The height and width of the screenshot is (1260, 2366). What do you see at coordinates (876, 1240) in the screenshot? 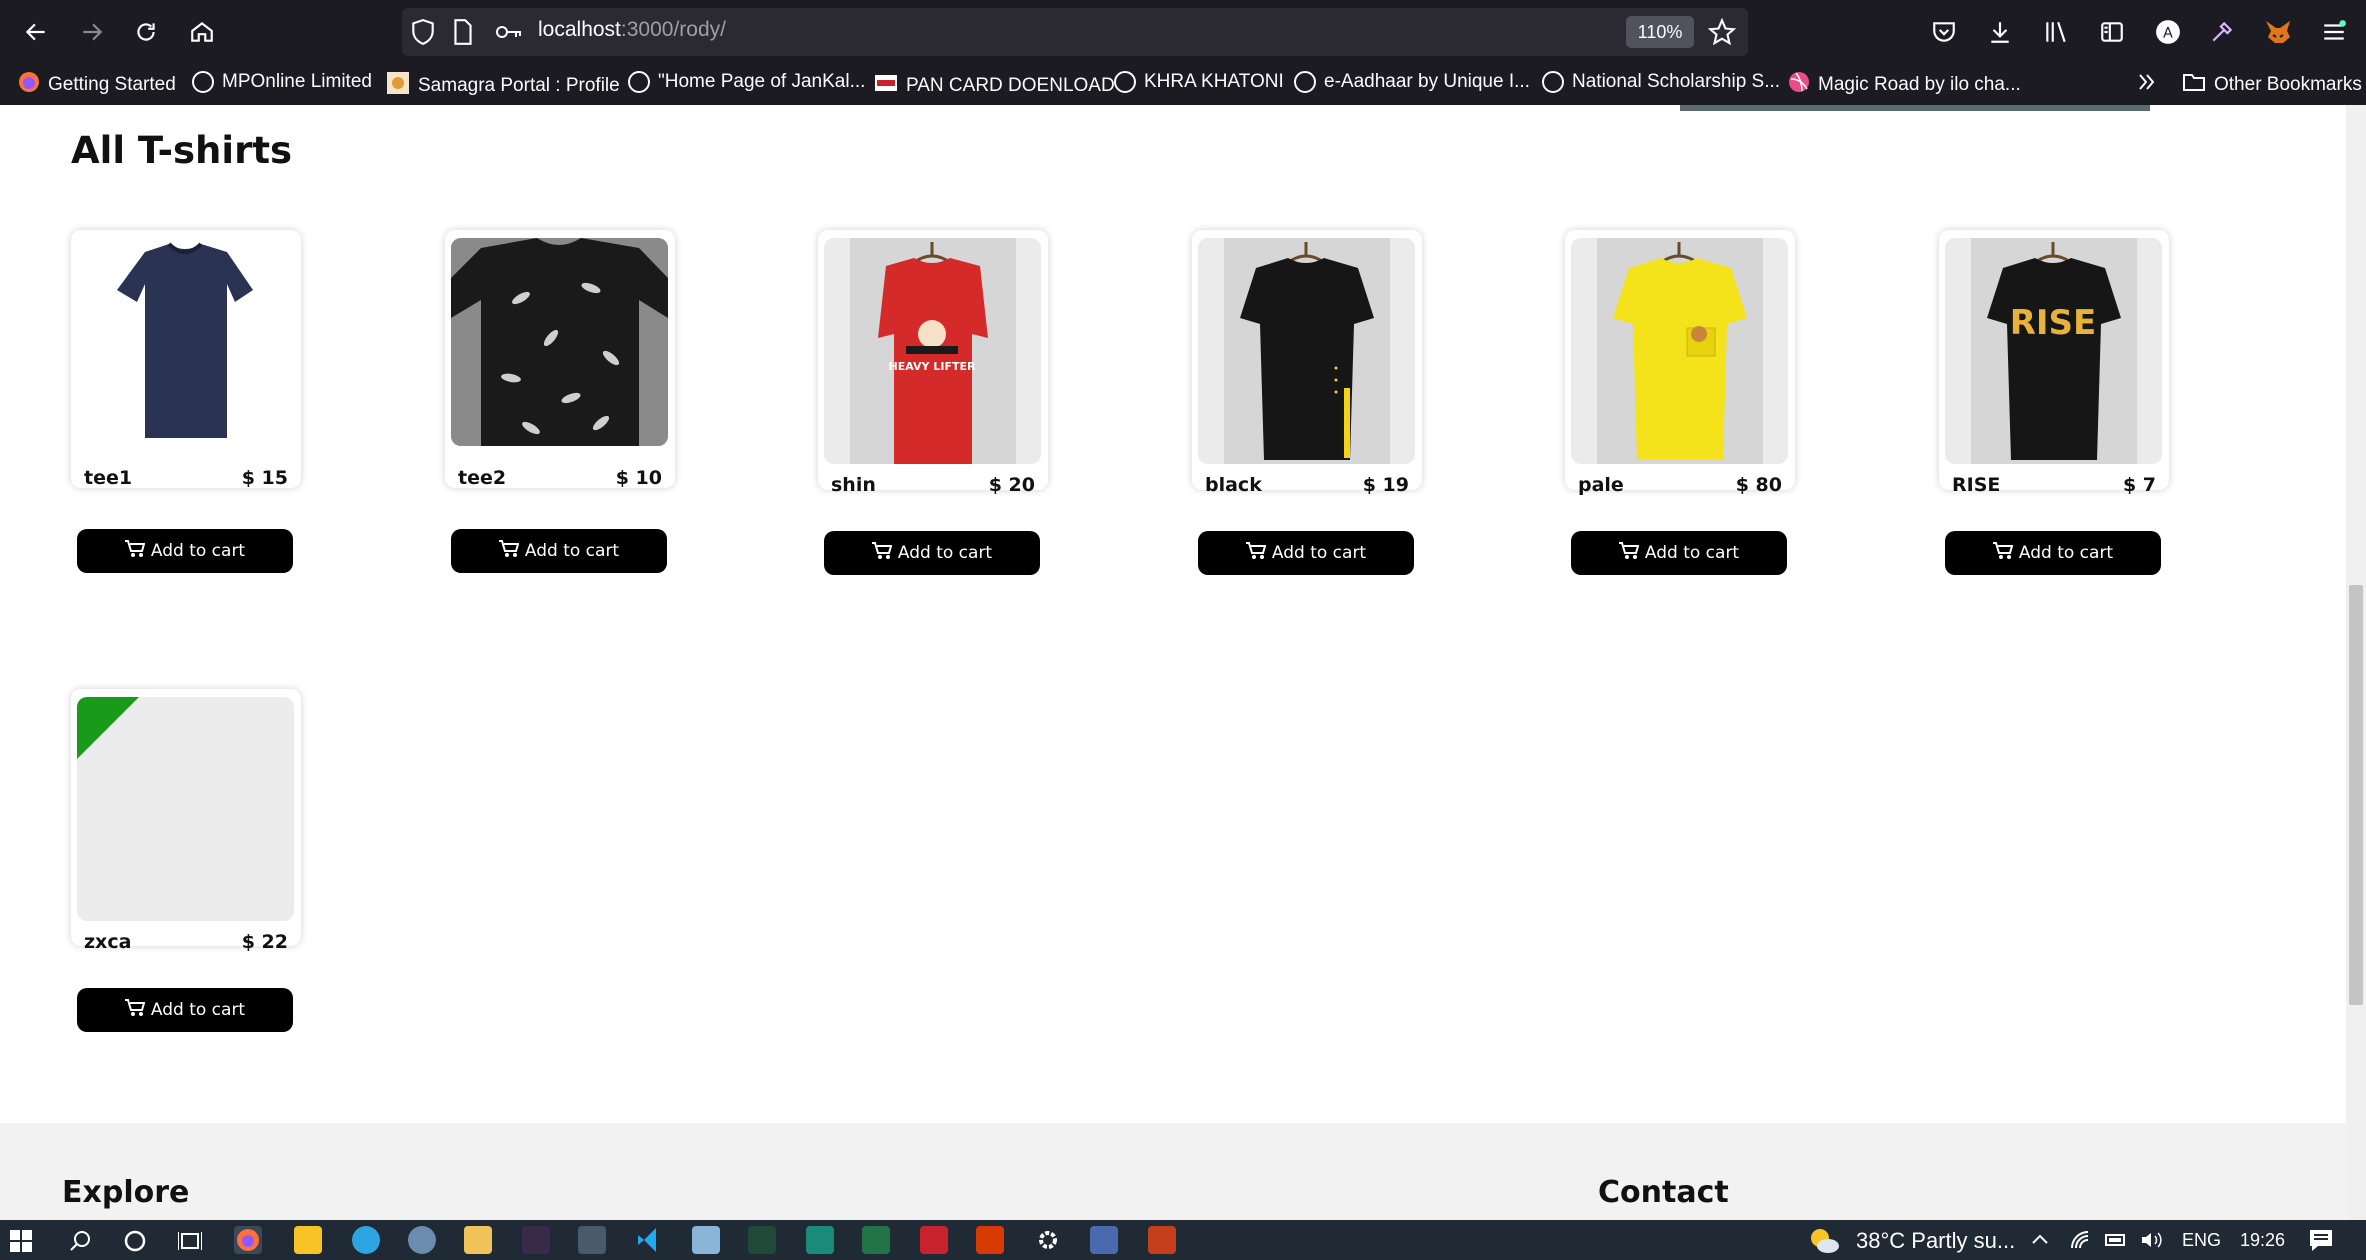
I see `excel-icon` at bounding box center [876, 1240].